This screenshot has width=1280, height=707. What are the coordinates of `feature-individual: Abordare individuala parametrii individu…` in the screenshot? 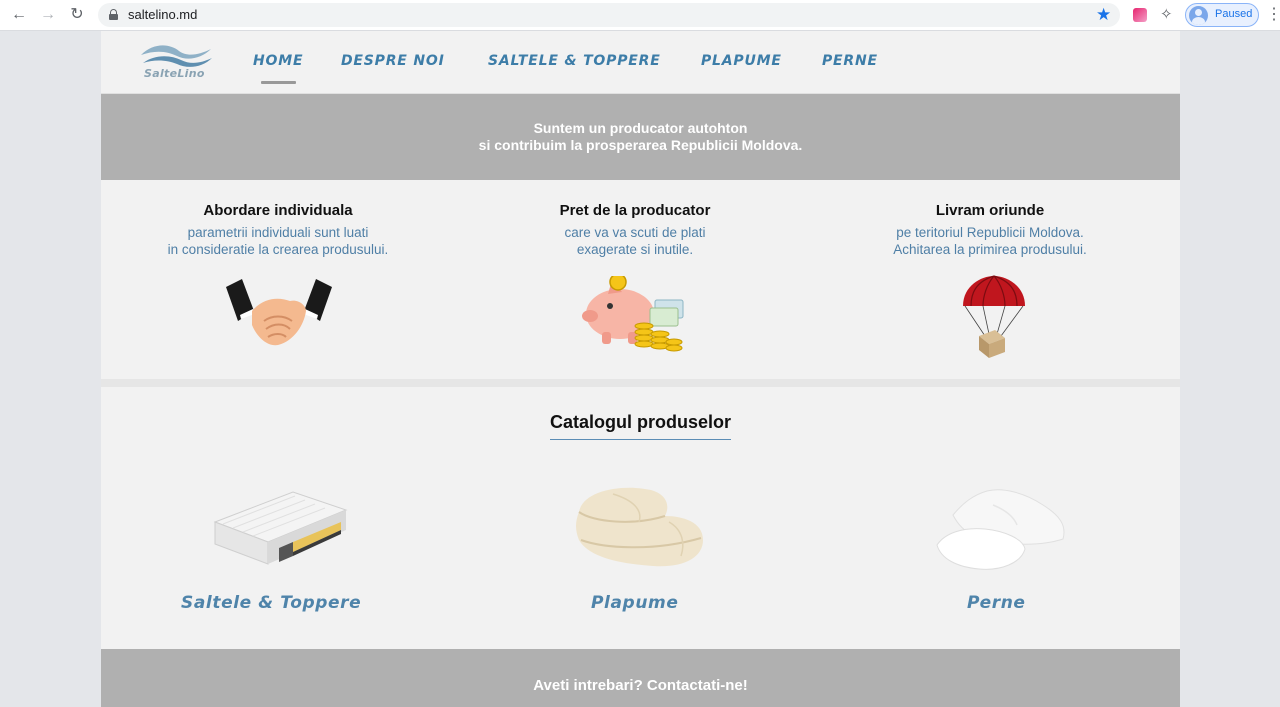 It's located at (278, 230).